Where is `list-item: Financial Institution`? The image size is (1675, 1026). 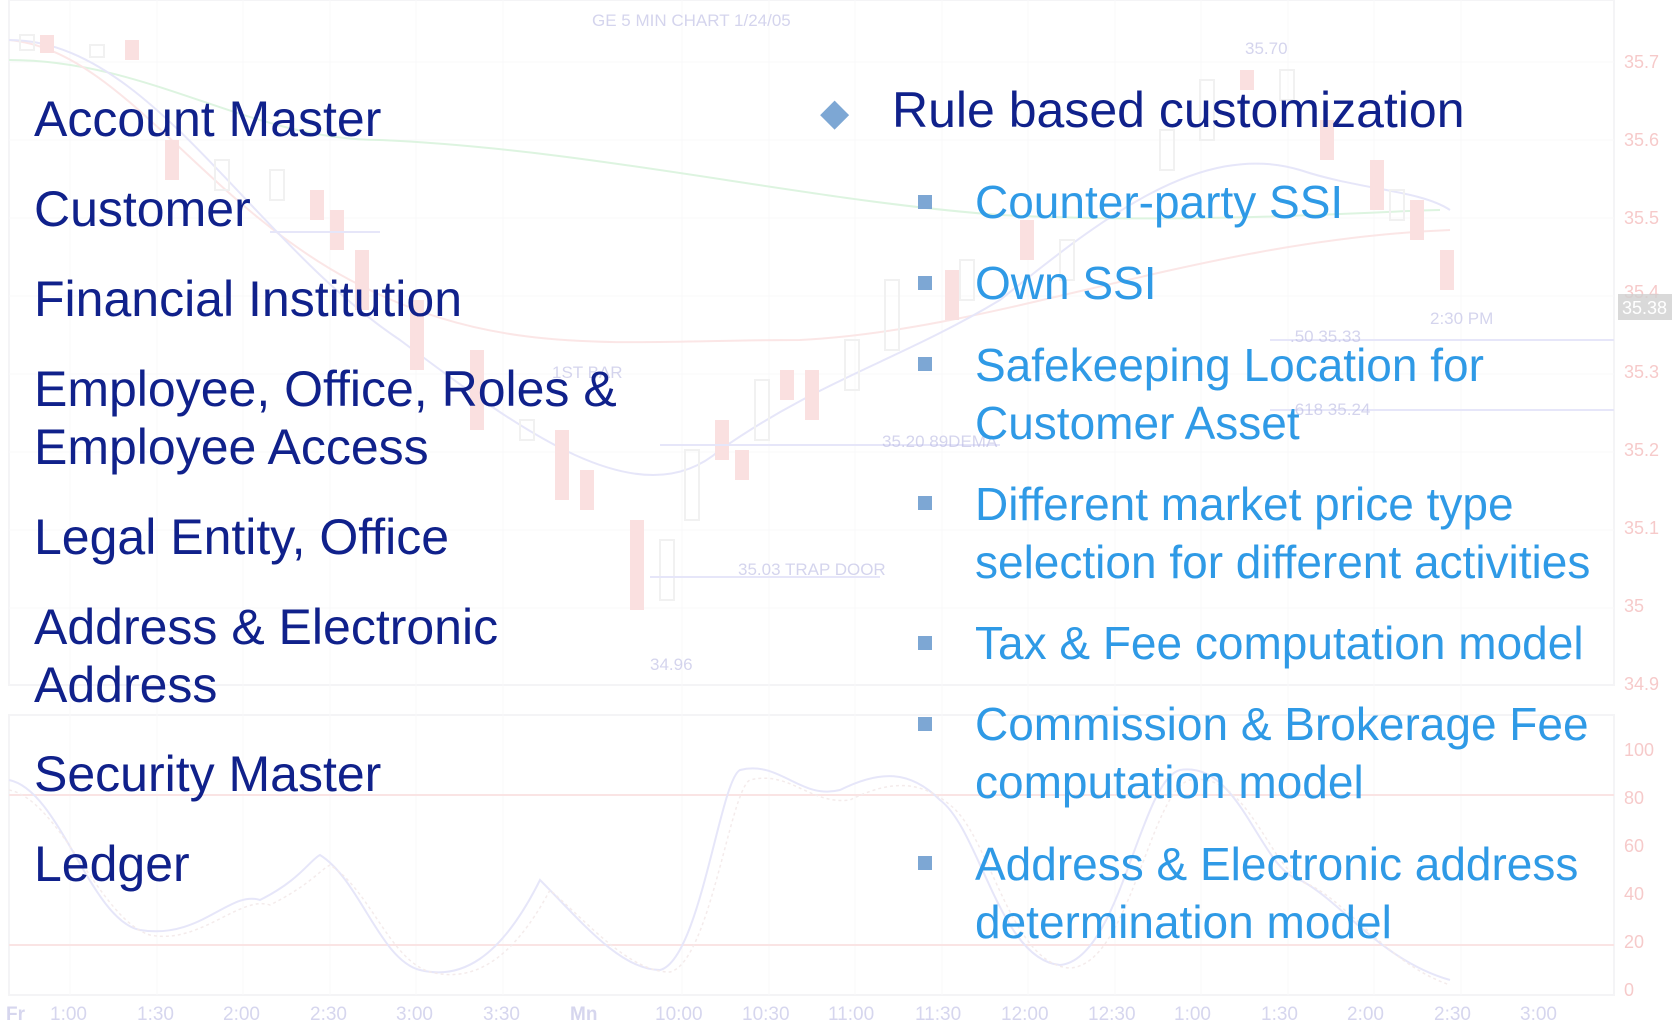
list-item: Financial Institution is located at coordinates (248, 299).